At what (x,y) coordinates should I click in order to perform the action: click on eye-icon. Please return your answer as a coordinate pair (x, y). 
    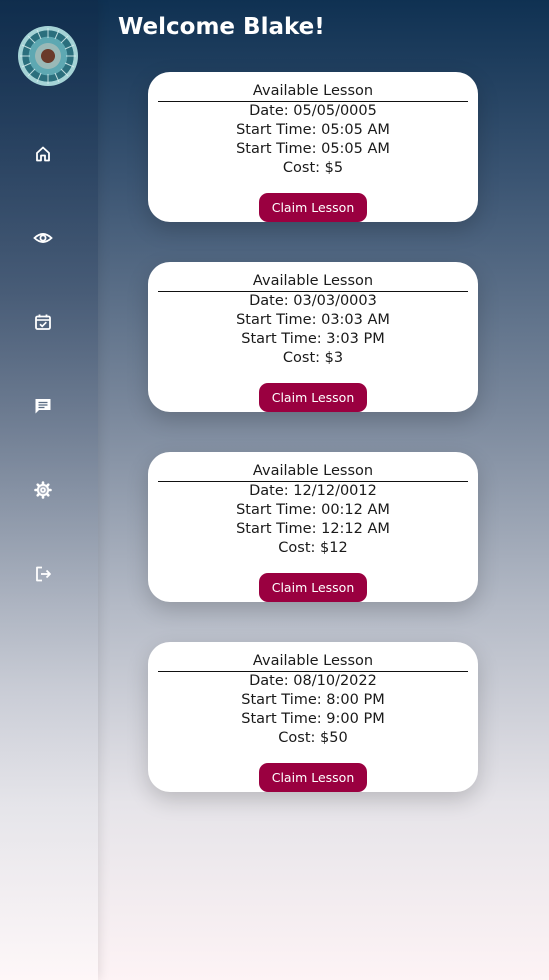
    Looking at the image, I should click on (43, 238).